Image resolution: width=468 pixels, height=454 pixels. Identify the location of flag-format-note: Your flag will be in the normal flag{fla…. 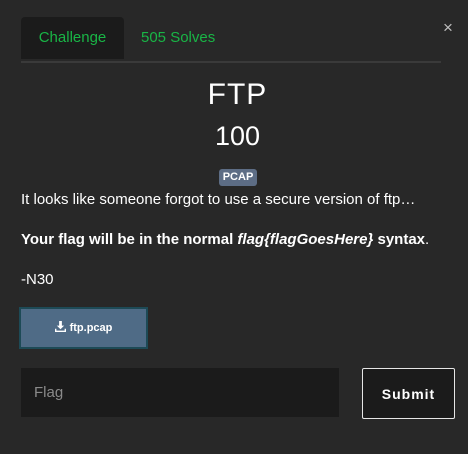
(225, 239).